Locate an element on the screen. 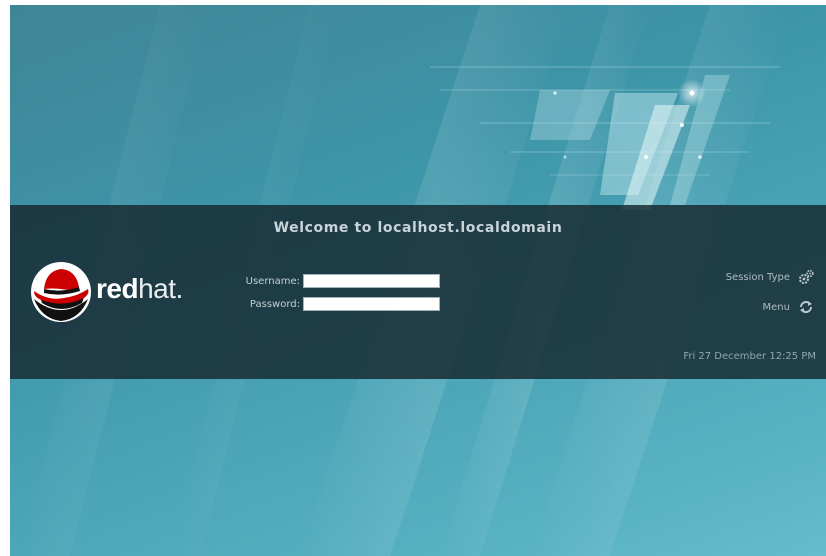 The height and width of the screenshot is (556, 826). menu-button: Menu is located at coordinates (788, 307).